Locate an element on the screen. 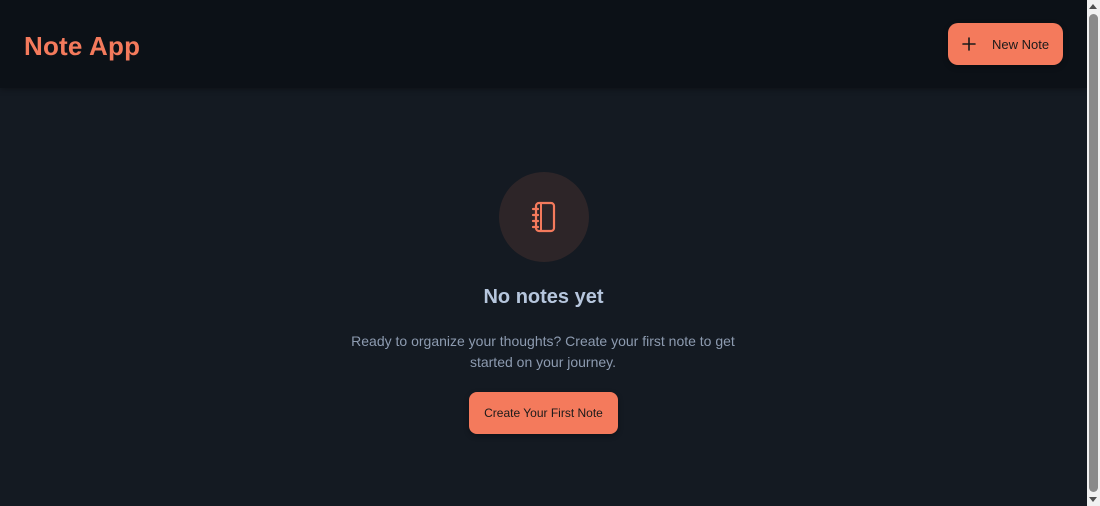  notebook-icon-circle is located at coordinates (544, 217).